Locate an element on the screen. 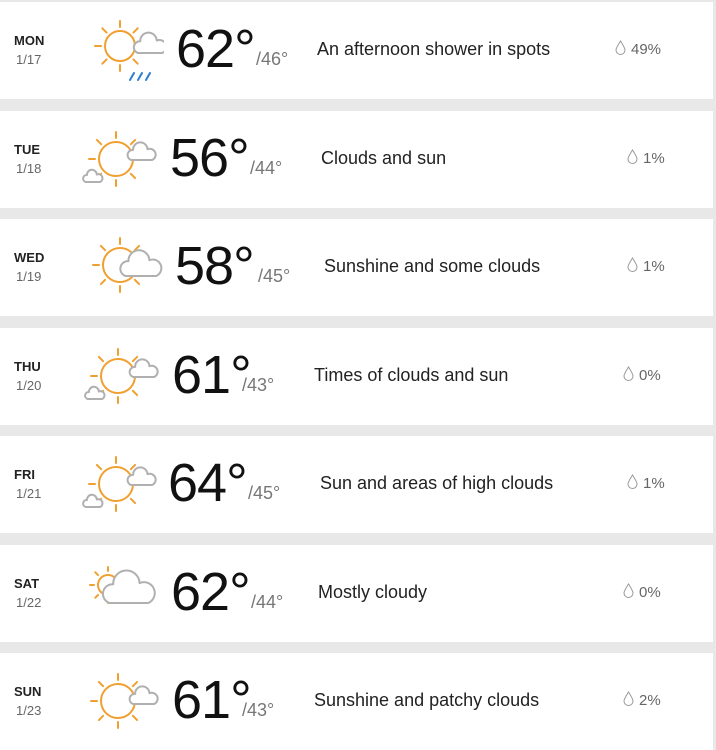 This screenshot has height=750, width=716. forecast-description: Times of clouds and sun is located at coordinates (411, 375).